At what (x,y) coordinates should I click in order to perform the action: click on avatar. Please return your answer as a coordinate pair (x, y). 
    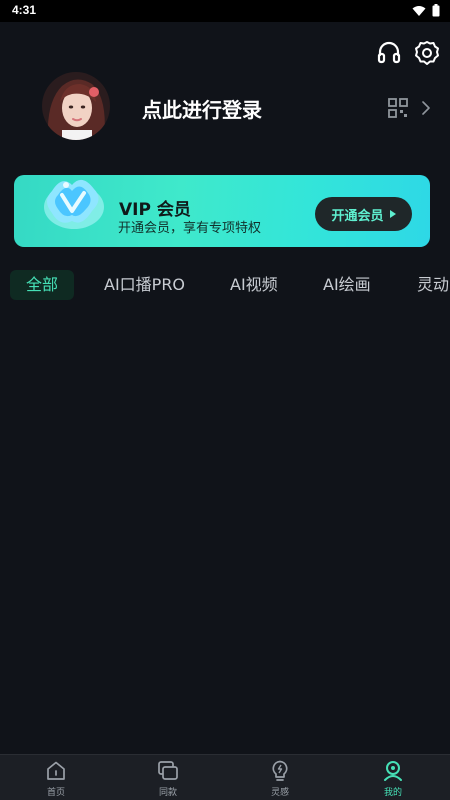
    Looking at the image, I should click on (76, 106).